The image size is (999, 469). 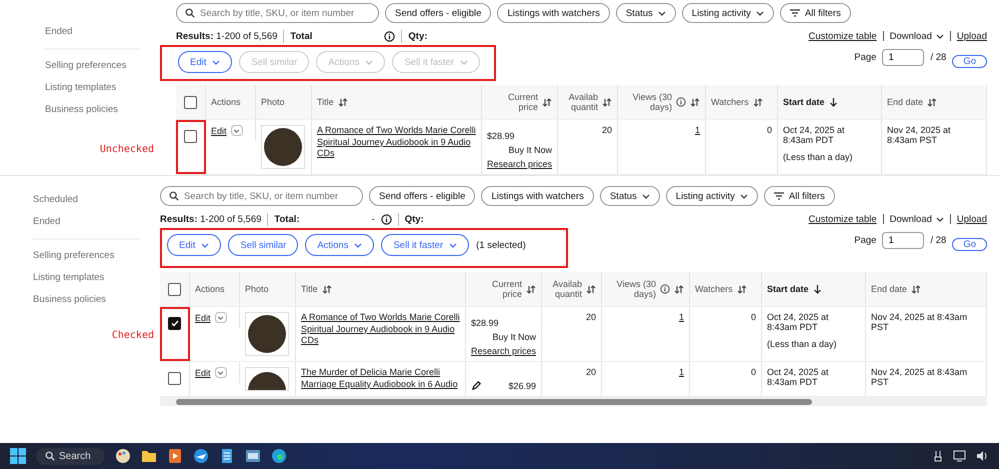 What do you see at coordinates (96, 205) in the screenshot?
I see `sidebar-item: Scheduled` at bounding box center [96, 205].